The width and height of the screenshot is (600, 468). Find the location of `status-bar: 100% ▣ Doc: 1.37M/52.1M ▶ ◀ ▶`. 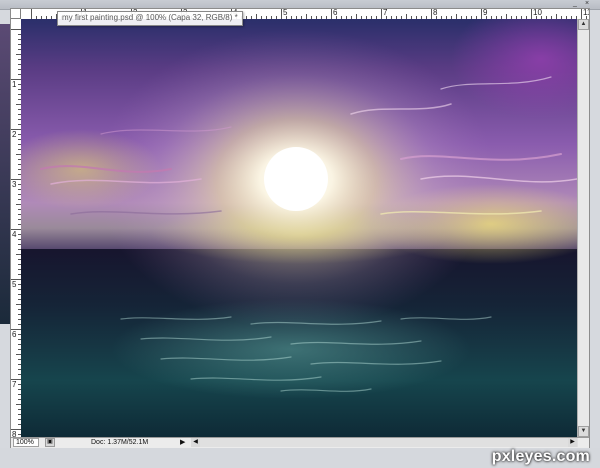

status-bar: 100% ▣ Doc: 1.37M/52.1M ▶ ◀ ▶ is located at coordinates (300, 442).